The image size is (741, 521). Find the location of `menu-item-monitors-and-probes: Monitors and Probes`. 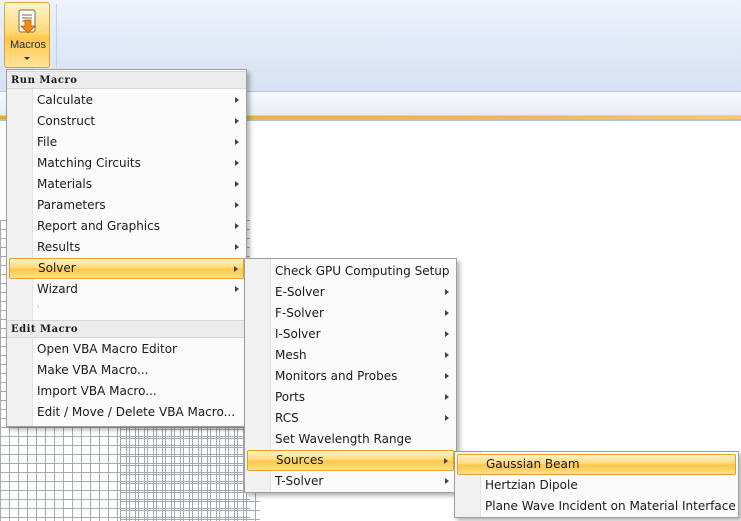

menu-item-monitors-and-probes: Monitors and Probes is located at coordinates (350, 376).